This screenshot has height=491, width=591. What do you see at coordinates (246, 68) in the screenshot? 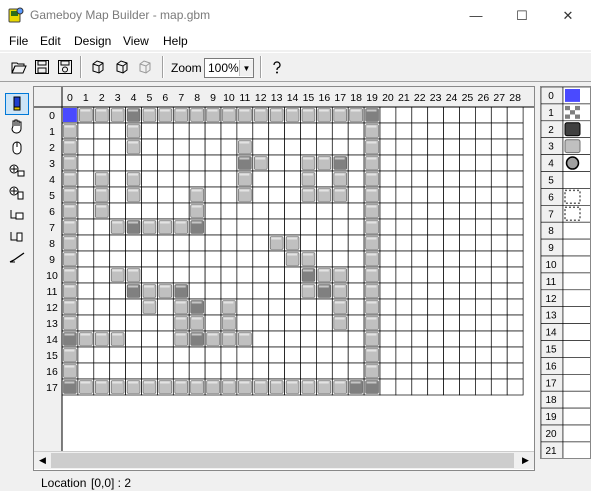
I see `chevron-down-icon: ▼` at bounding box center [246, 68].